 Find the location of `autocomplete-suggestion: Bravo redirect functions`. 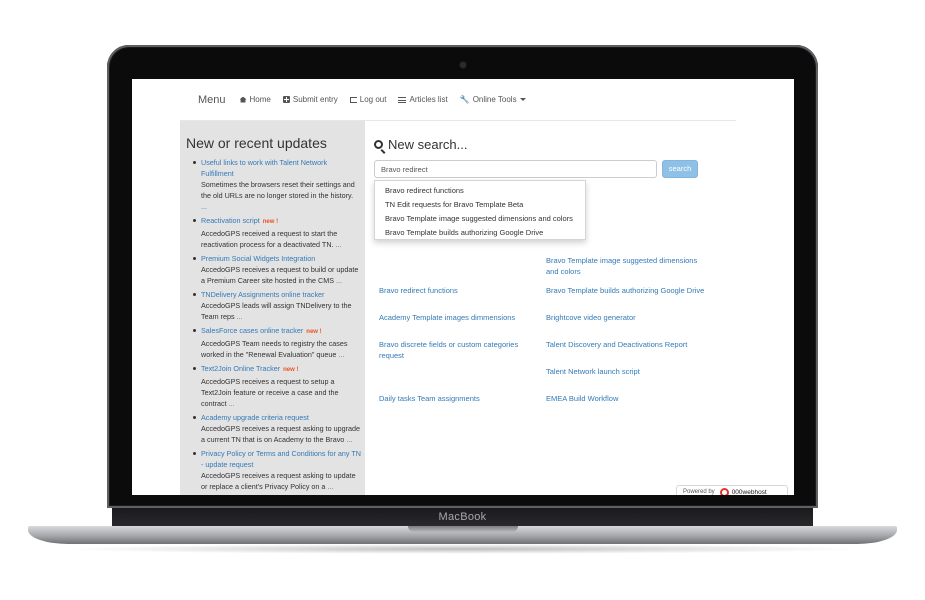

autocomplete-suggestion: Bravo redirect functions is located at coordinates (480, 191).